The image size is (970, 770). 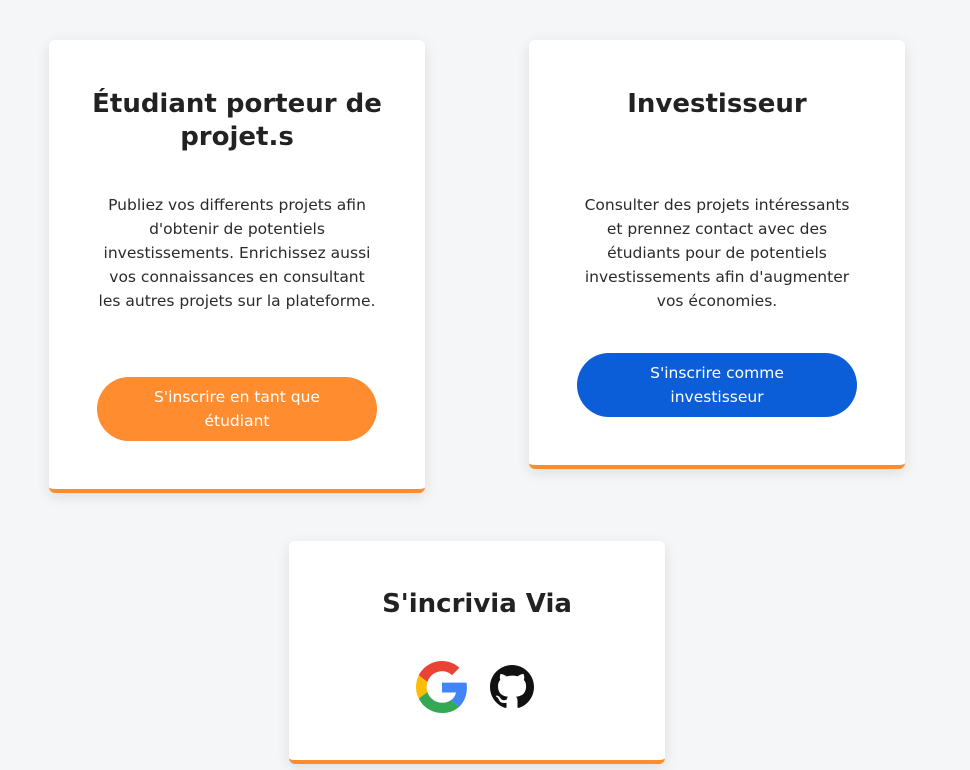 What do you see at coordinates (442, 687) in the screenshot?
I see `google-icon` at bounding box center [442, 687].